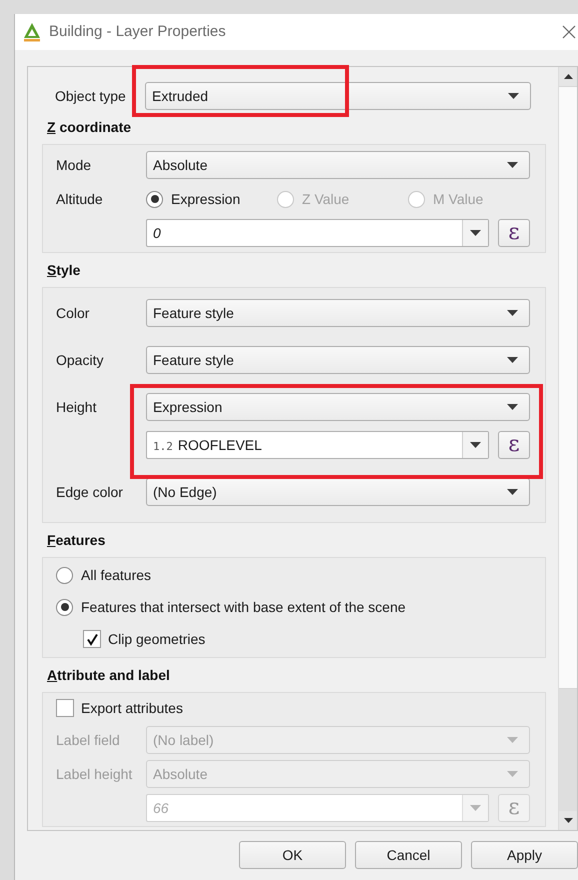 This screenshot has width=578, height=880. I want to click on expression-value: 0, so click(157, 233).